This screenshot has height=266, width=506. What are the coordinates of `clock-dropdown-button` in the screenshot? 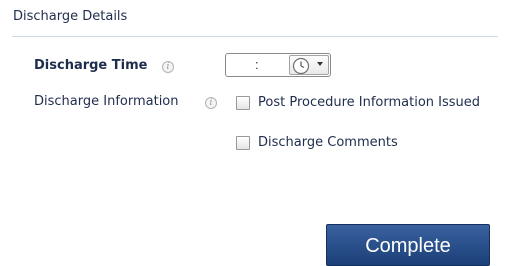 It's located at (309, 65).